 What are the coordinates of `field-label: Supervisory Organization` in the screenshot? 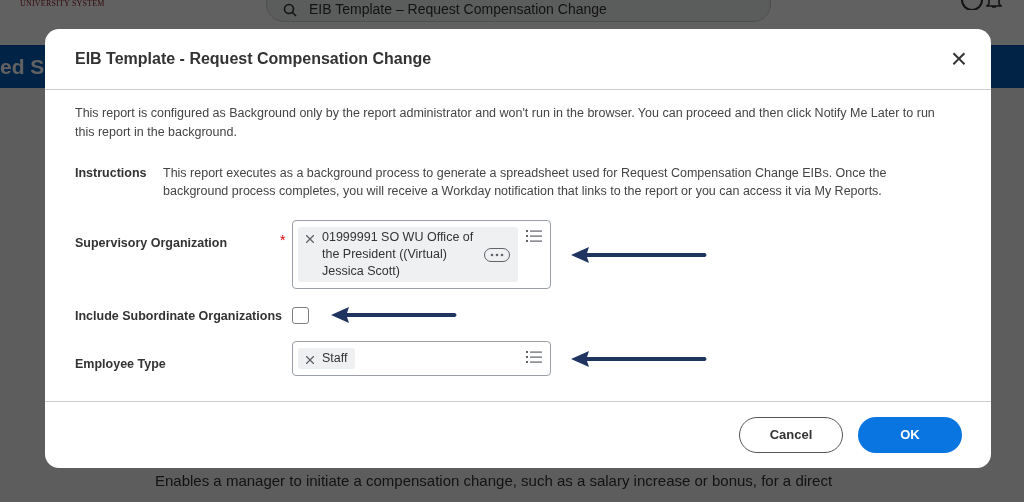 It's located at (151, 243).